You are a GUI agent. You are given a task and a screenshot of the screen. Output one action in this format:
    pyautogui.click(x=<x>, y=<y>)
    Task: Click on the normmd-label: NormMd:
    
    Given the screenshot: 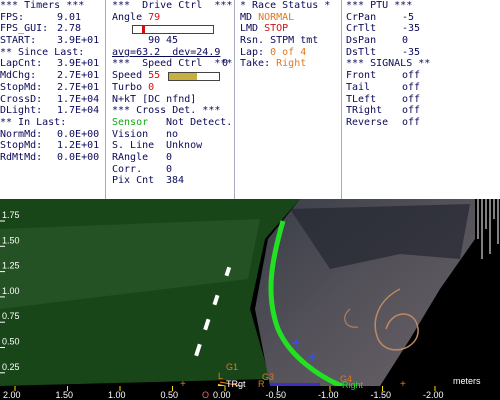 What is the action you would take?
    pyautogui.click(x=21, y=134)
    